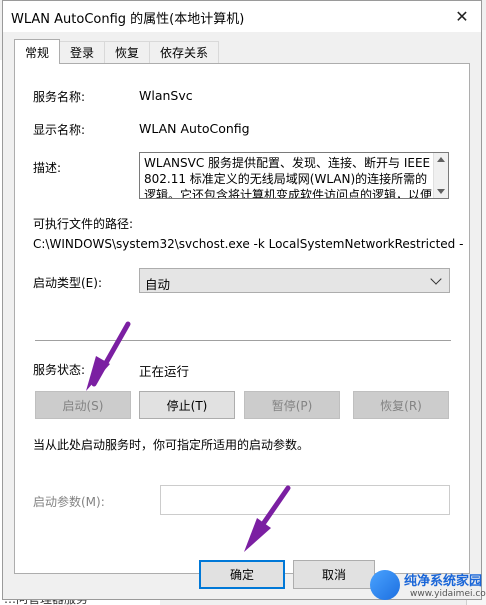 The width and height of the screenshot is (486, 605). What do you see at coordinates (443, 581) in the screenshot?
I see `watermark-title: 纯净系统家园` at bounding box center [443, 581].